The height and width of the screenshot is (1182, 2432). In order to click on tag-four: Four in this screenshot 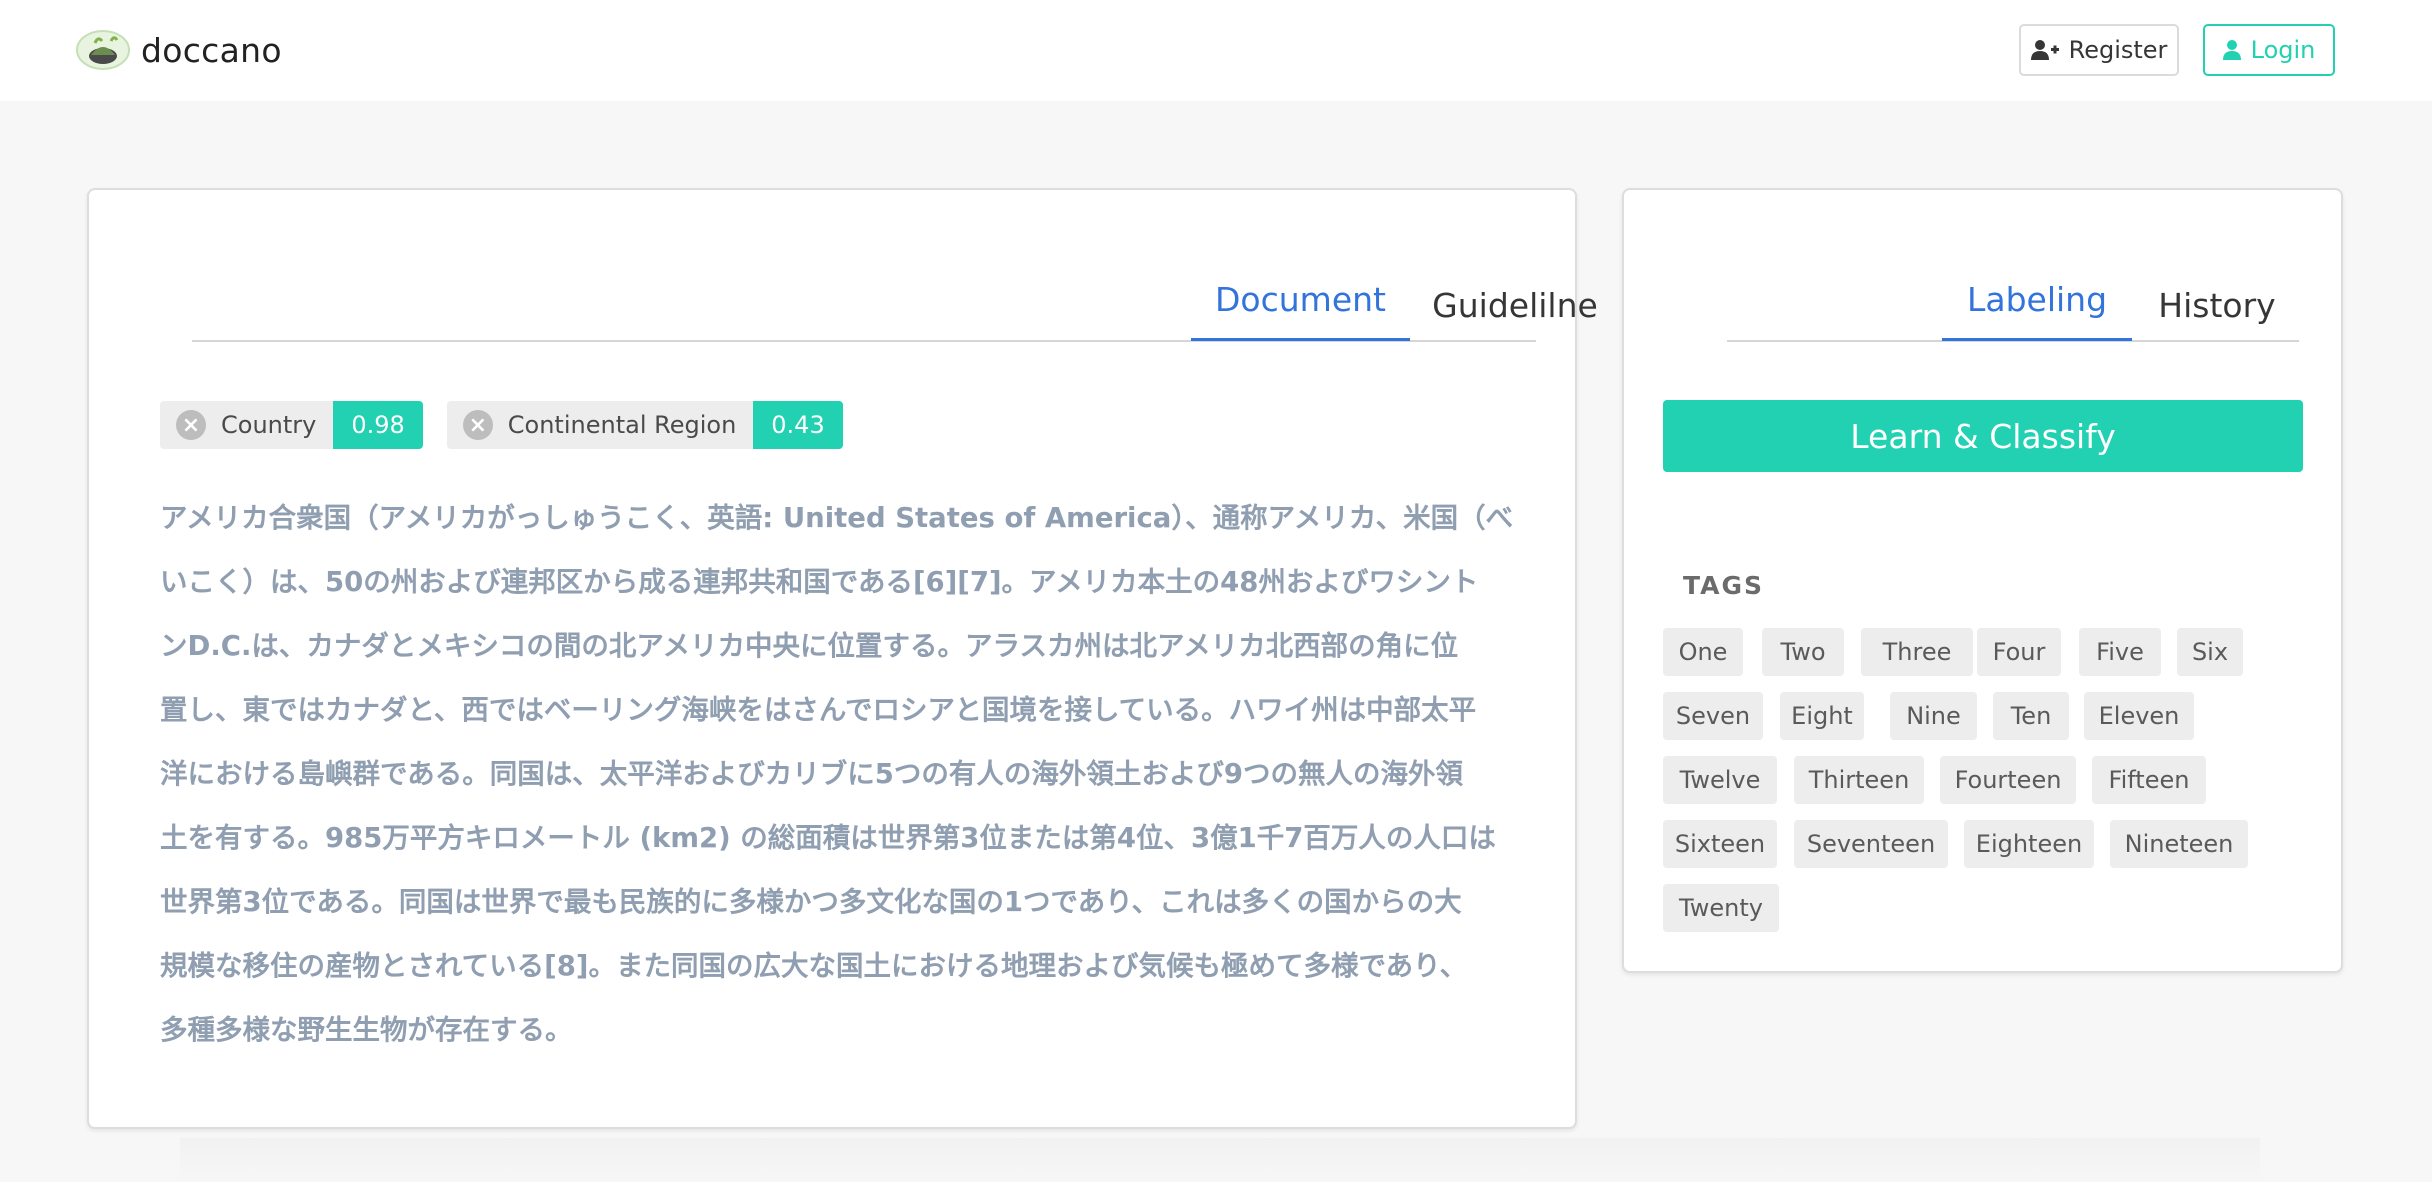, I will do `click(2019, 652)`.